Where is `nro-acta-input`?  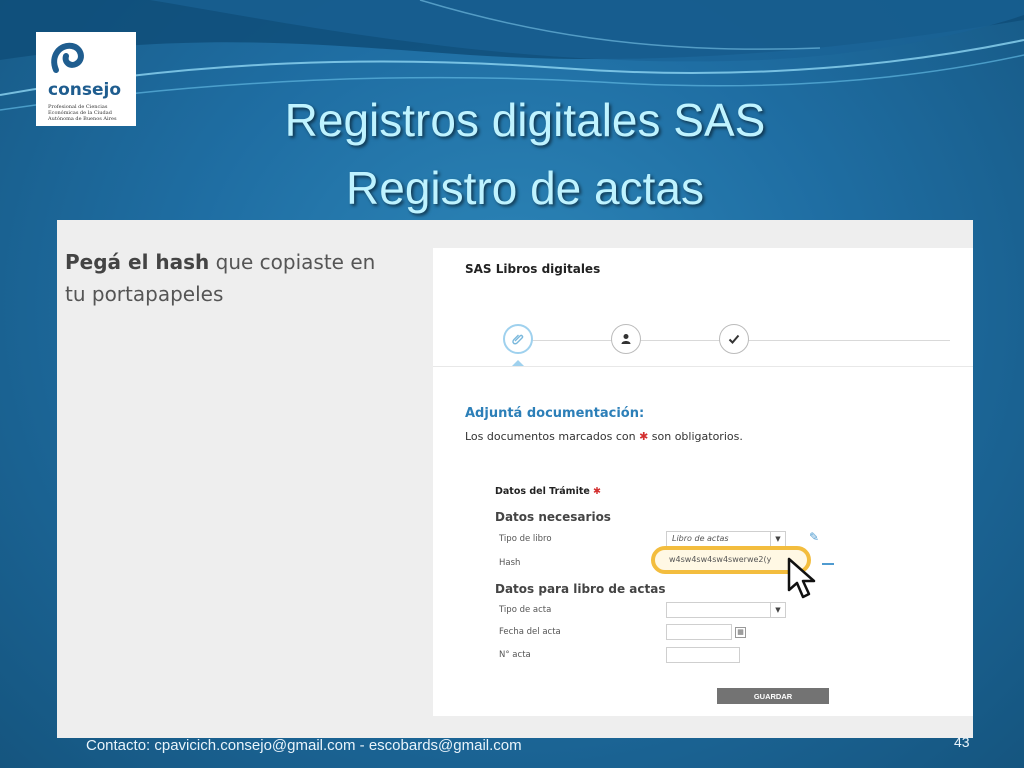
nro-acta-input is located at coordinates (703, 655).